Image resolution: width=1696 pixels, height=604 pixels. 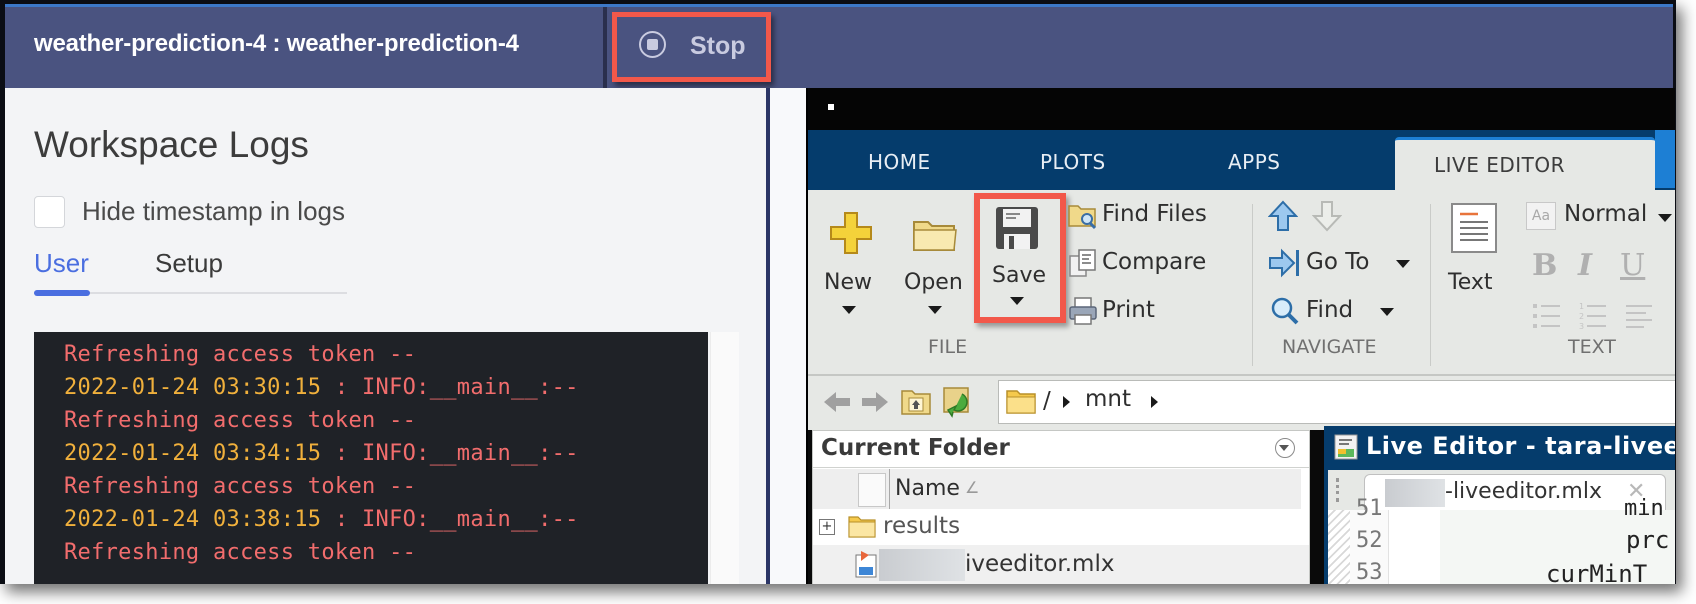 What do you see at coordinates (652, 44) in the screenshot?
I see `stop-icon` at bounding box center [652, 44].